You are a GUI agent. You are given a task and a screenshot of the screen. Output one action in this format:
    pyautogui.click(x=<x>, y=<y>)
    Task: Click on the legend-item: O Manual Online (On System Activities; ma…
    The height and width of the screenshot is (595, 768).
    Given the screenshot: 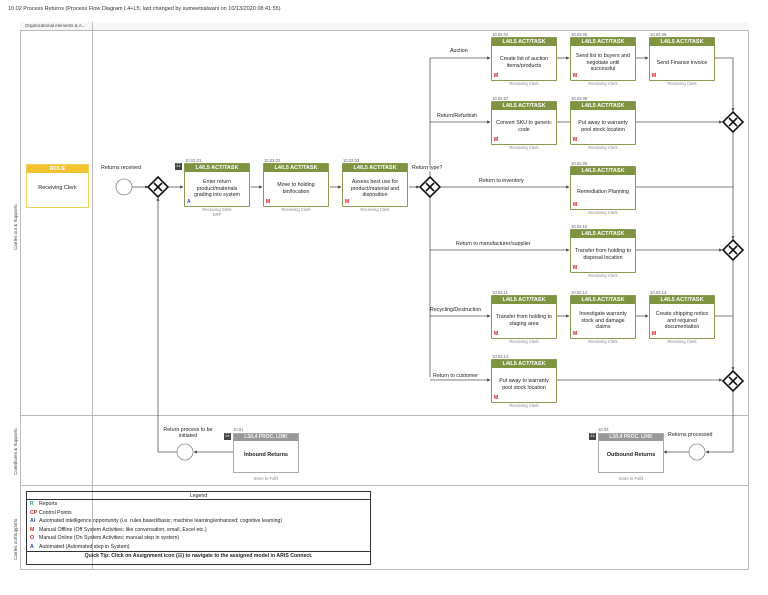 What is the action you would take?
    pyautogui.click(x=198, y=538)
    